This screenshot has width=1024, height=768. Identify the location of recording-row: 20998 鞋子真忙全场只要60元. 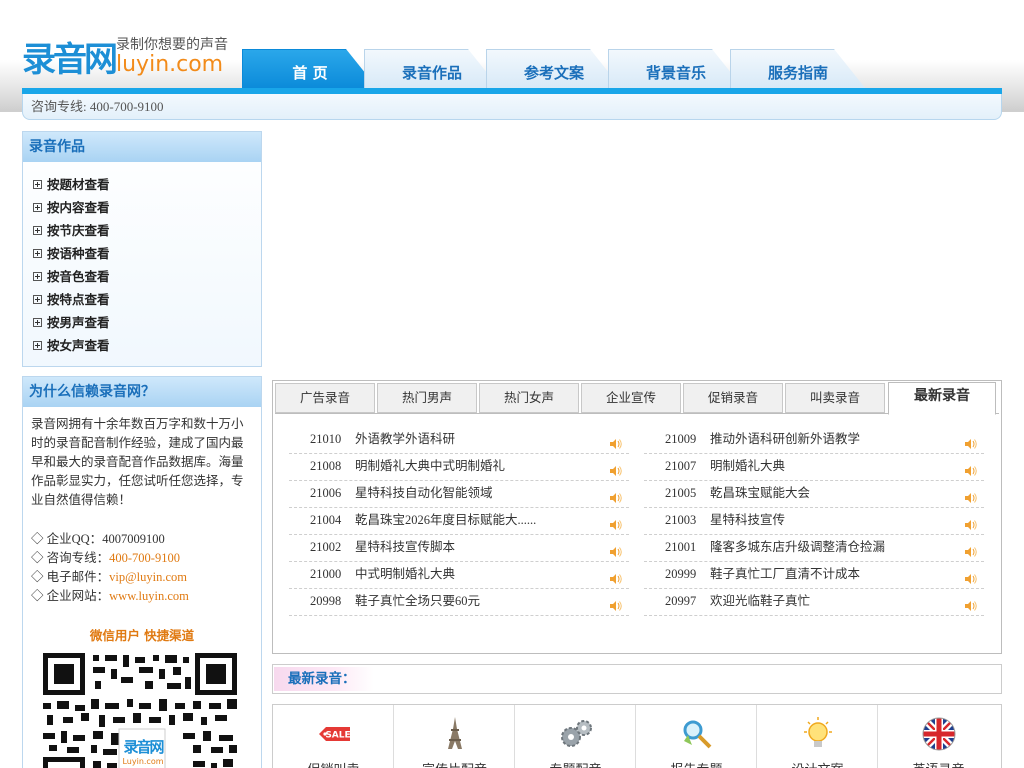
(459, 602).